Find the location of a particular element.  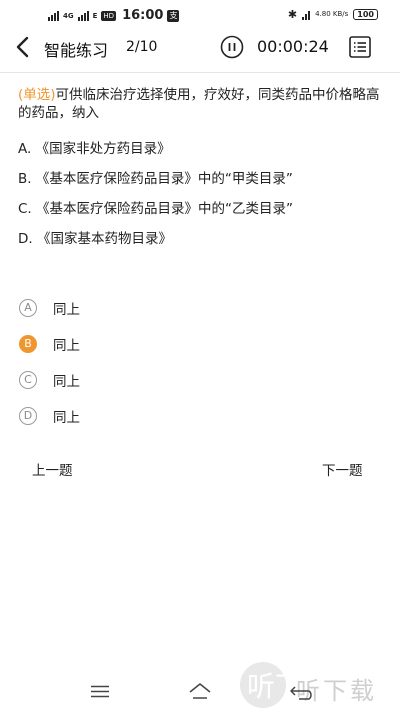

choice-d-label: 同上 is located at coordinates (66, 418).